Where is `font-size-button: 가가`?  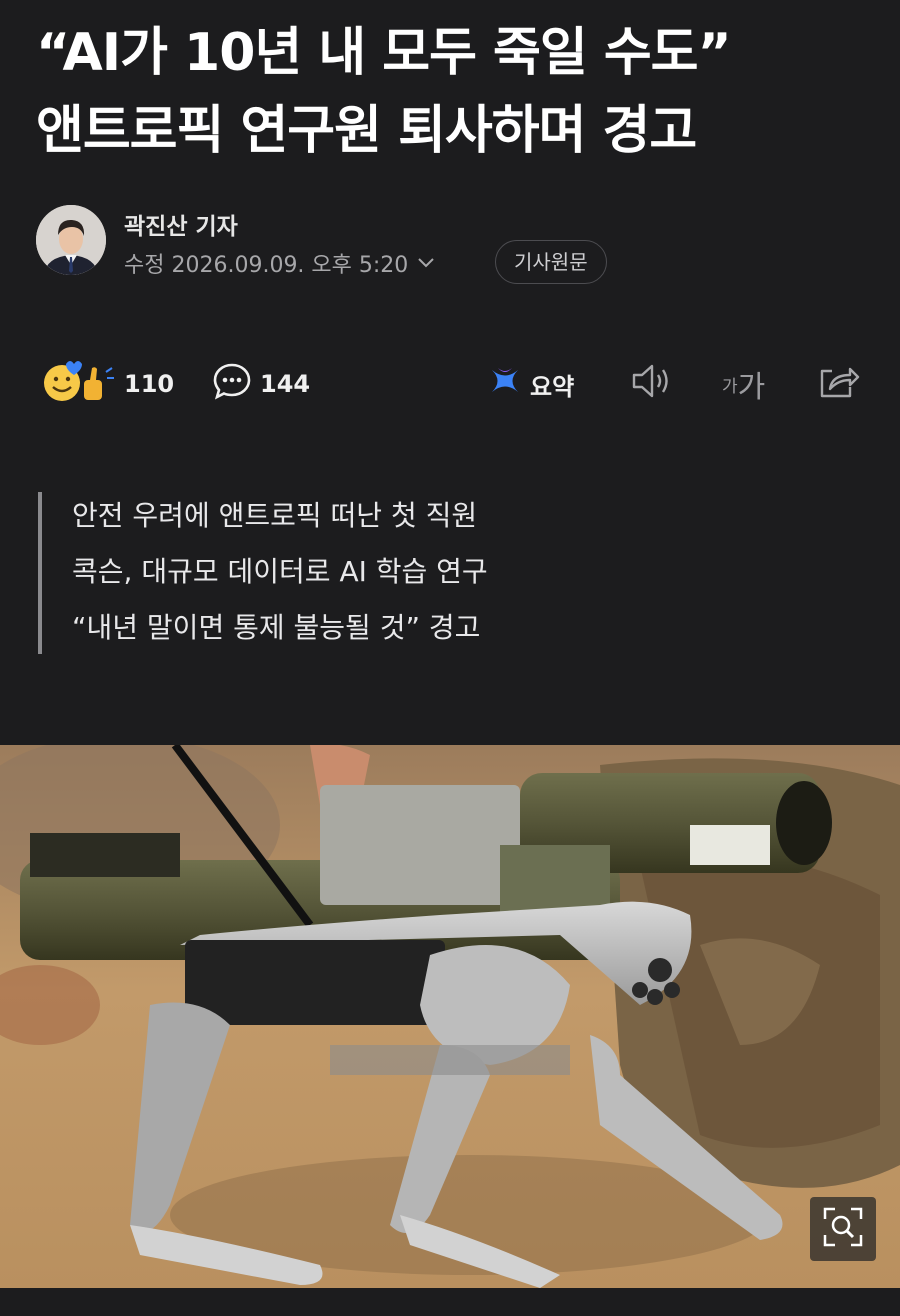 font-size-button: 가가 is located at coordinates (743, 384).